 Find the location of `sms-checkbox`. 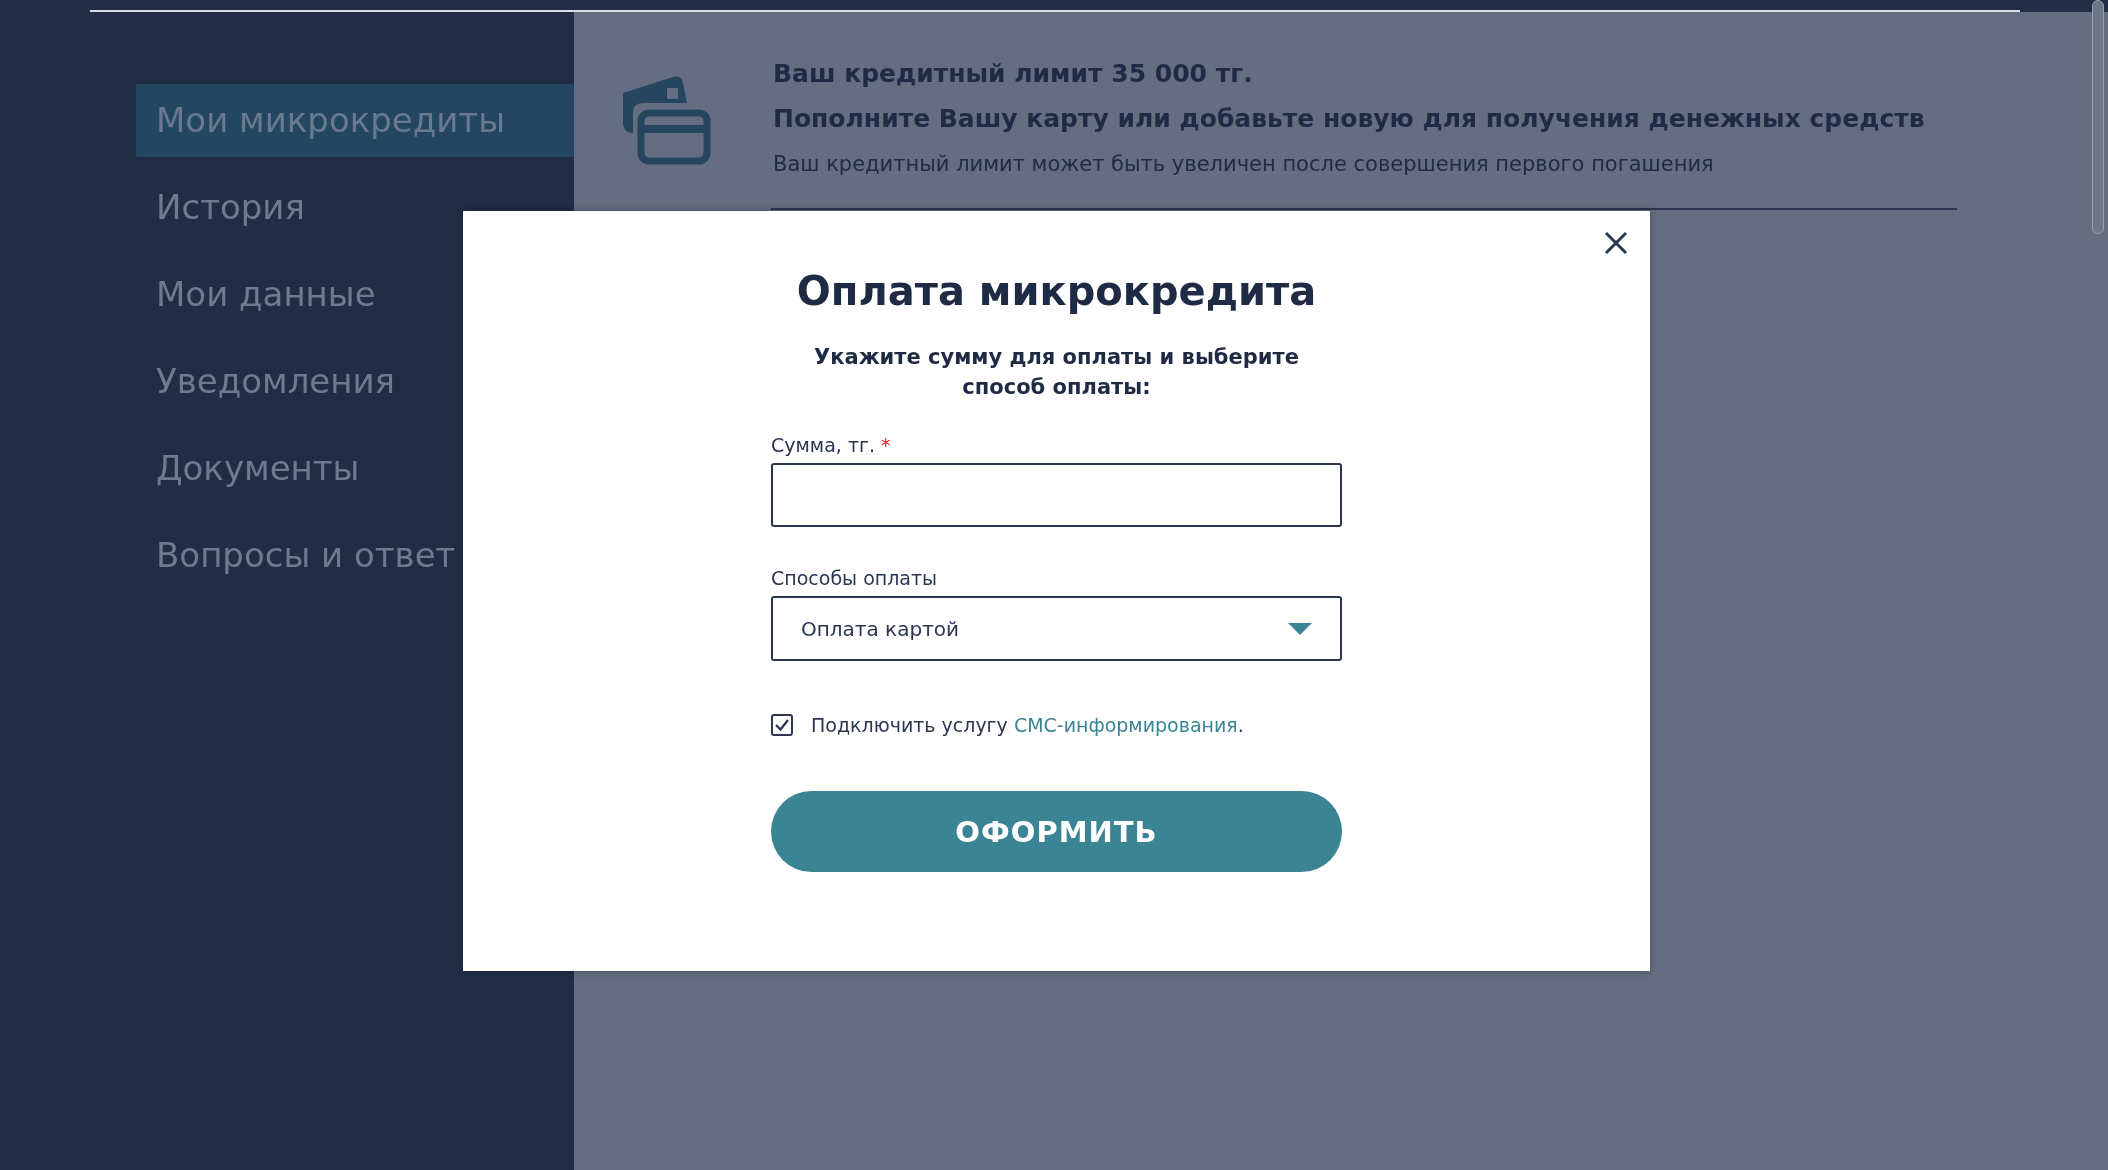

sms-checkbox is located at coordinates (782, 725).